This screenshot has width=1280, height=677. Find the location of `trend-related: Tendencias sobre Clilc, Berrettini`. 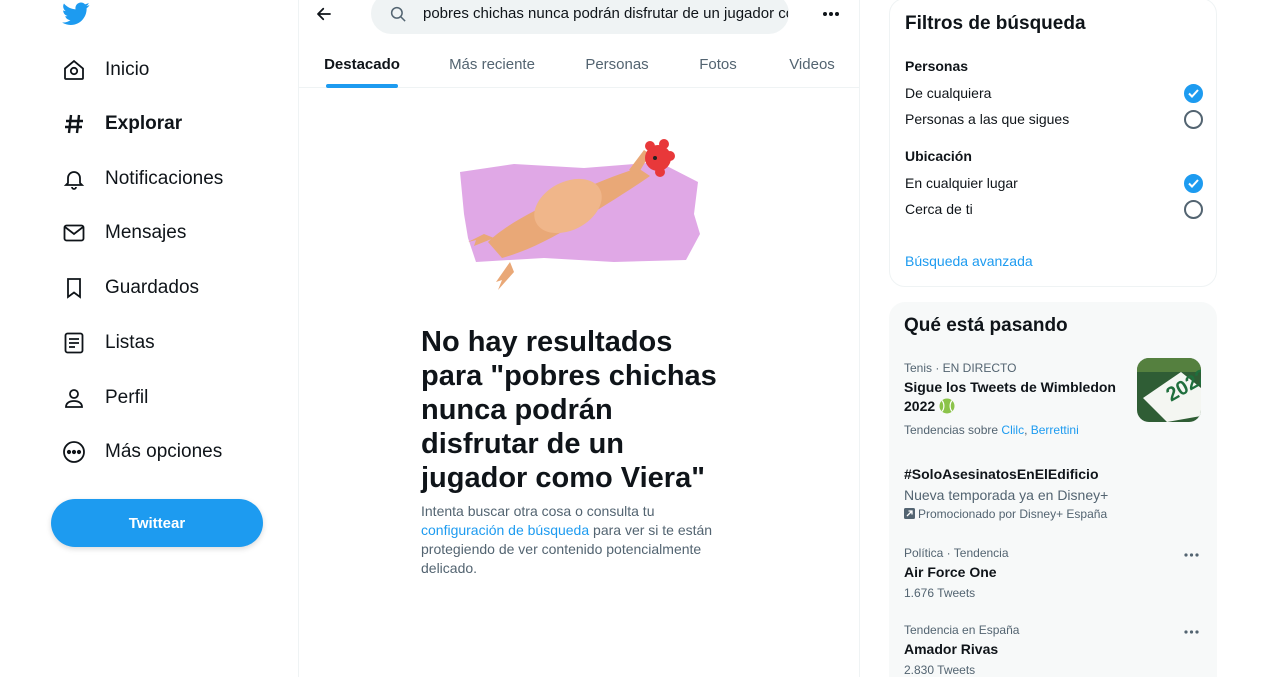

trend-related: Tendencias sobre Clilc, Berrettini is located at coordinates (1053, 430).